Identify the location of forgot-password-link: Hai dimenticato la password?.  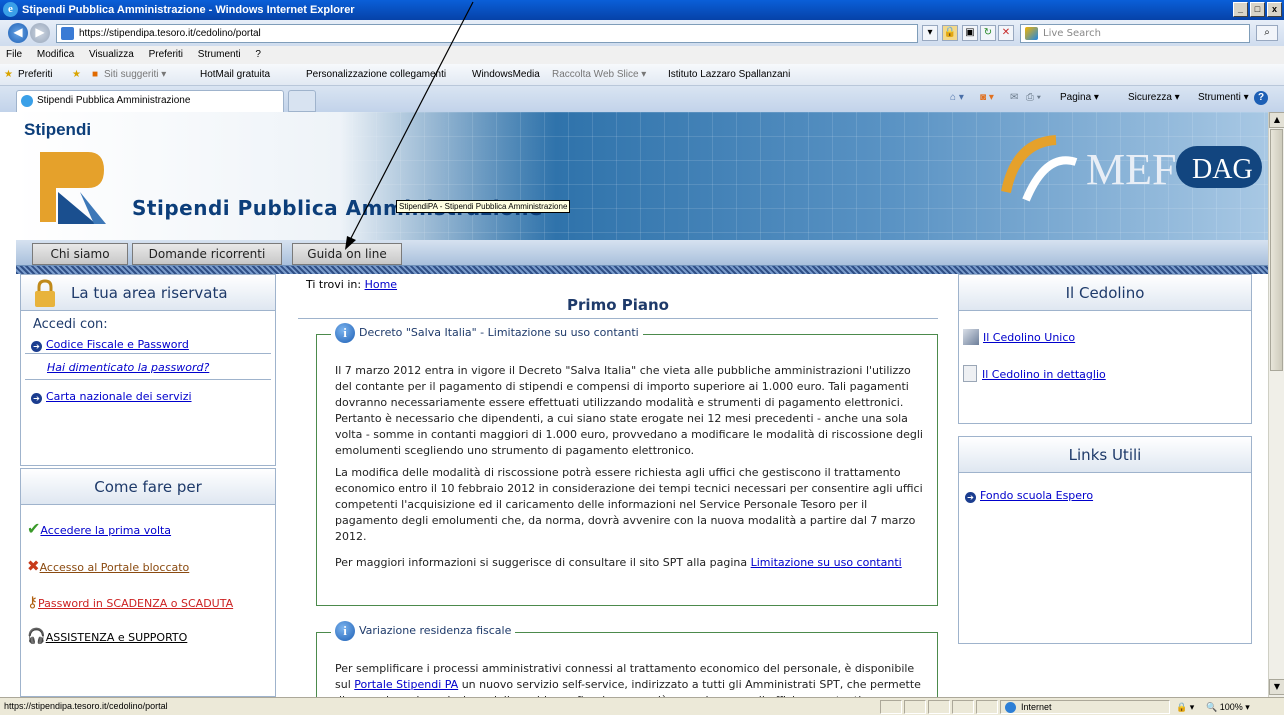
(128, 367).